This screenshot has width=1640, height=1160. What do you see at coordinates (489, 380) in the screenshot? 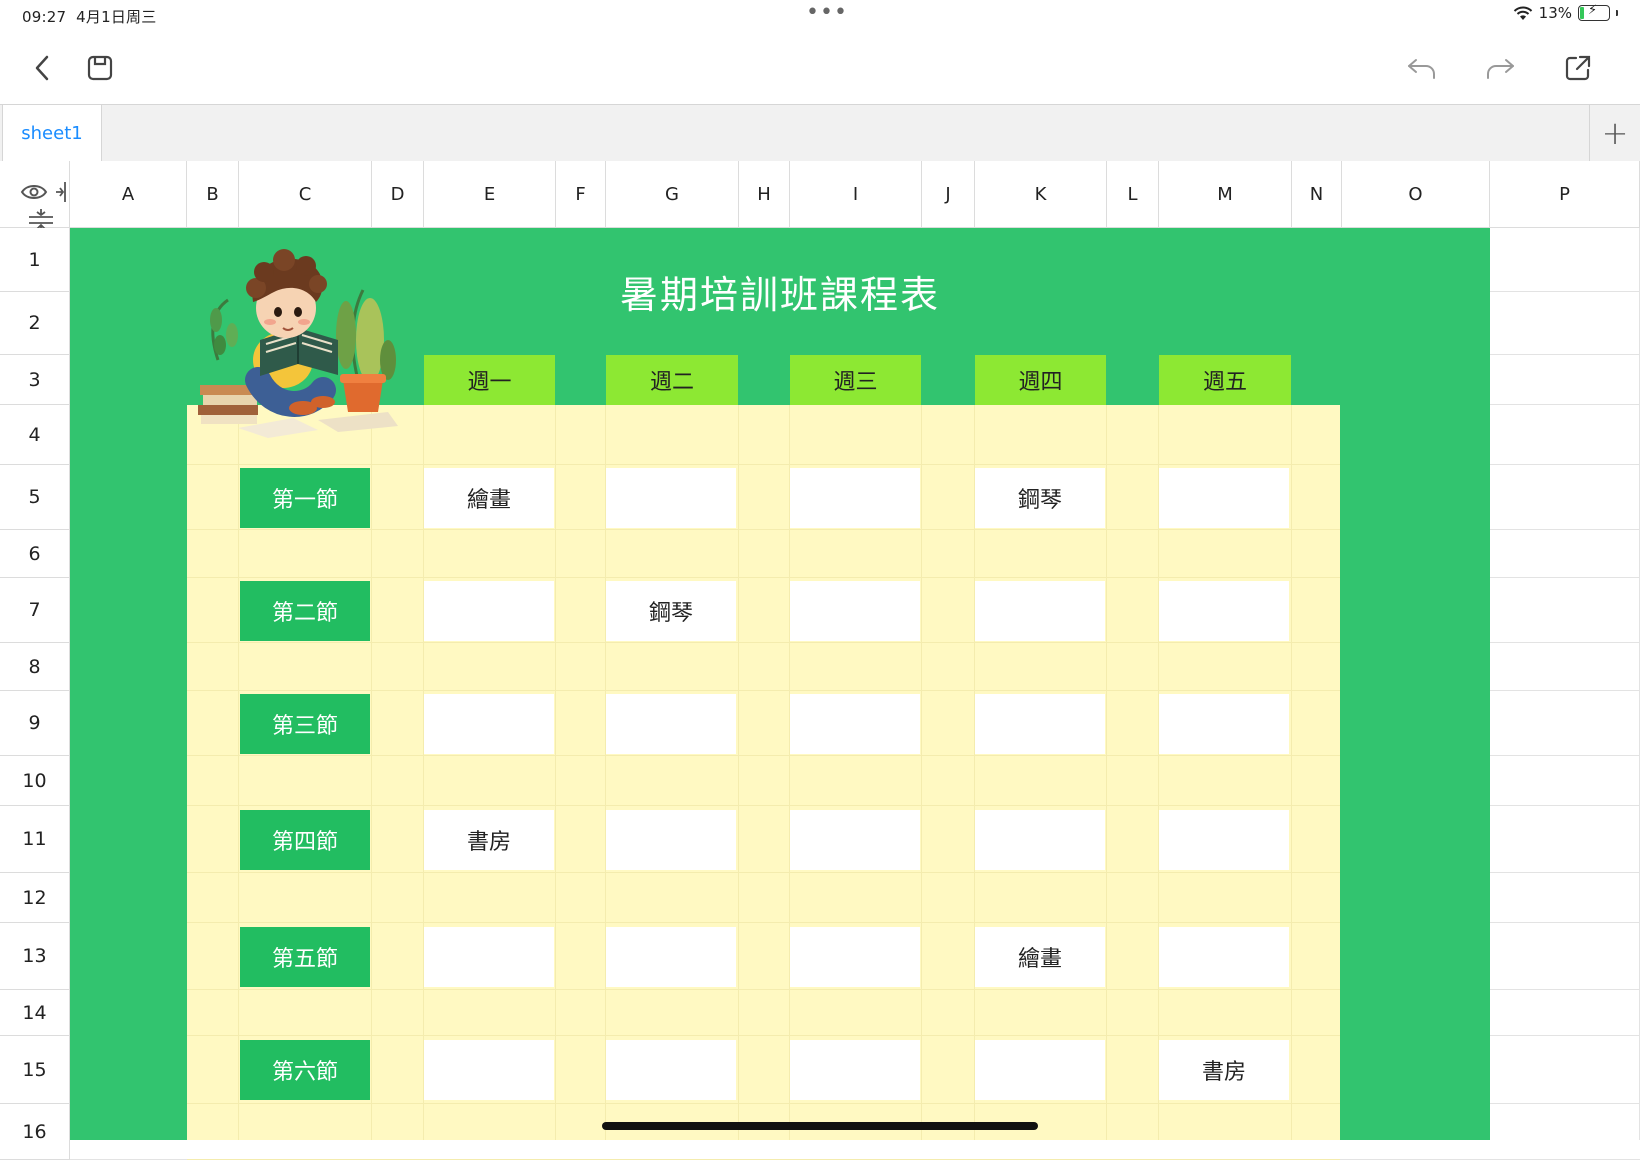
I see `day-header-1: 週一` at bounding box center [489, 380].